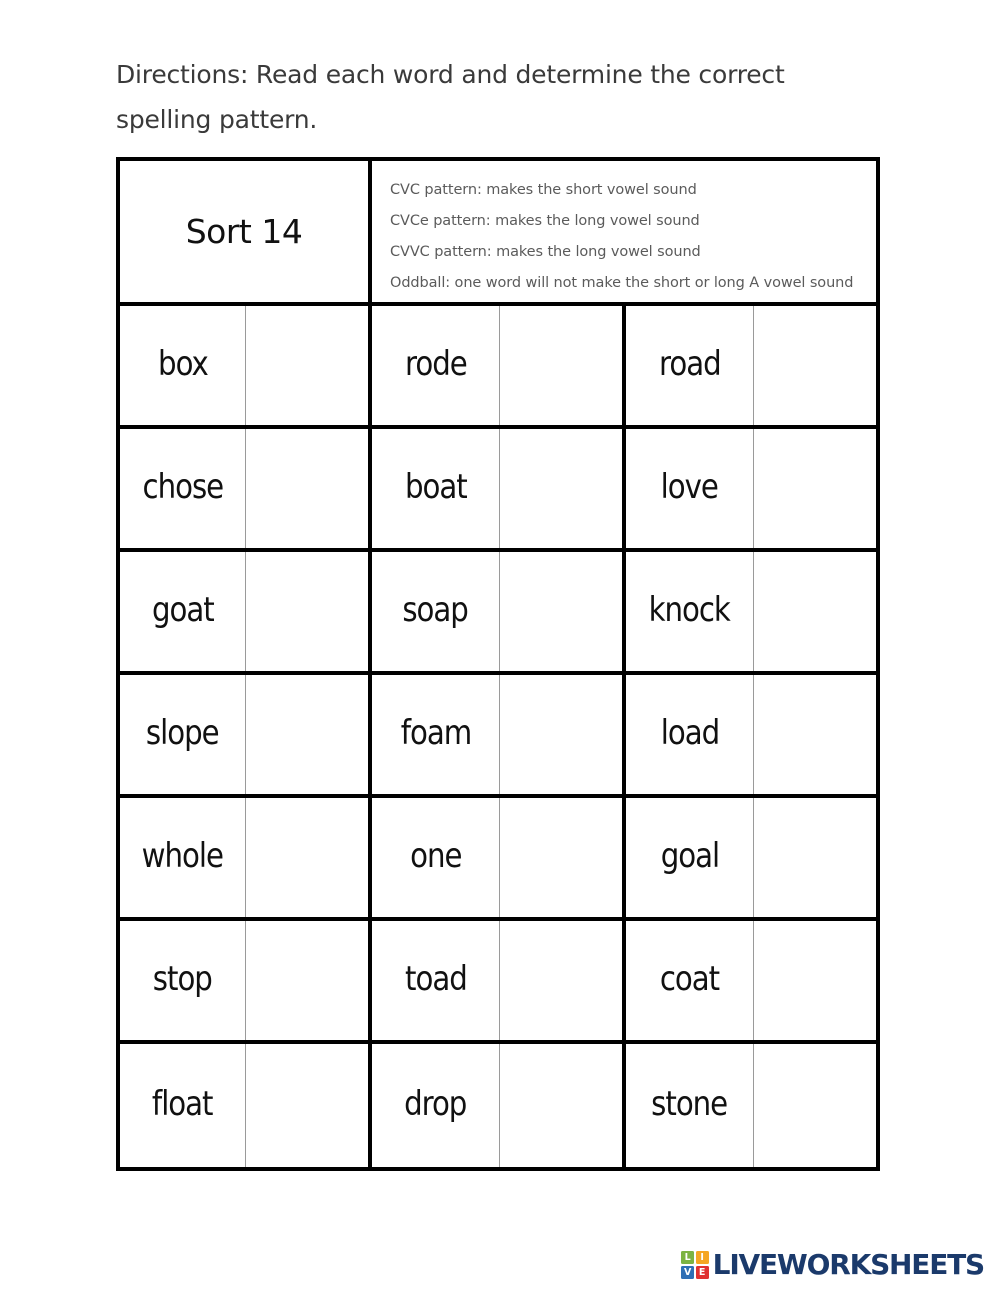 The image size is (1000, 1291). I want to click on word-group: goat, so click(246, 611).